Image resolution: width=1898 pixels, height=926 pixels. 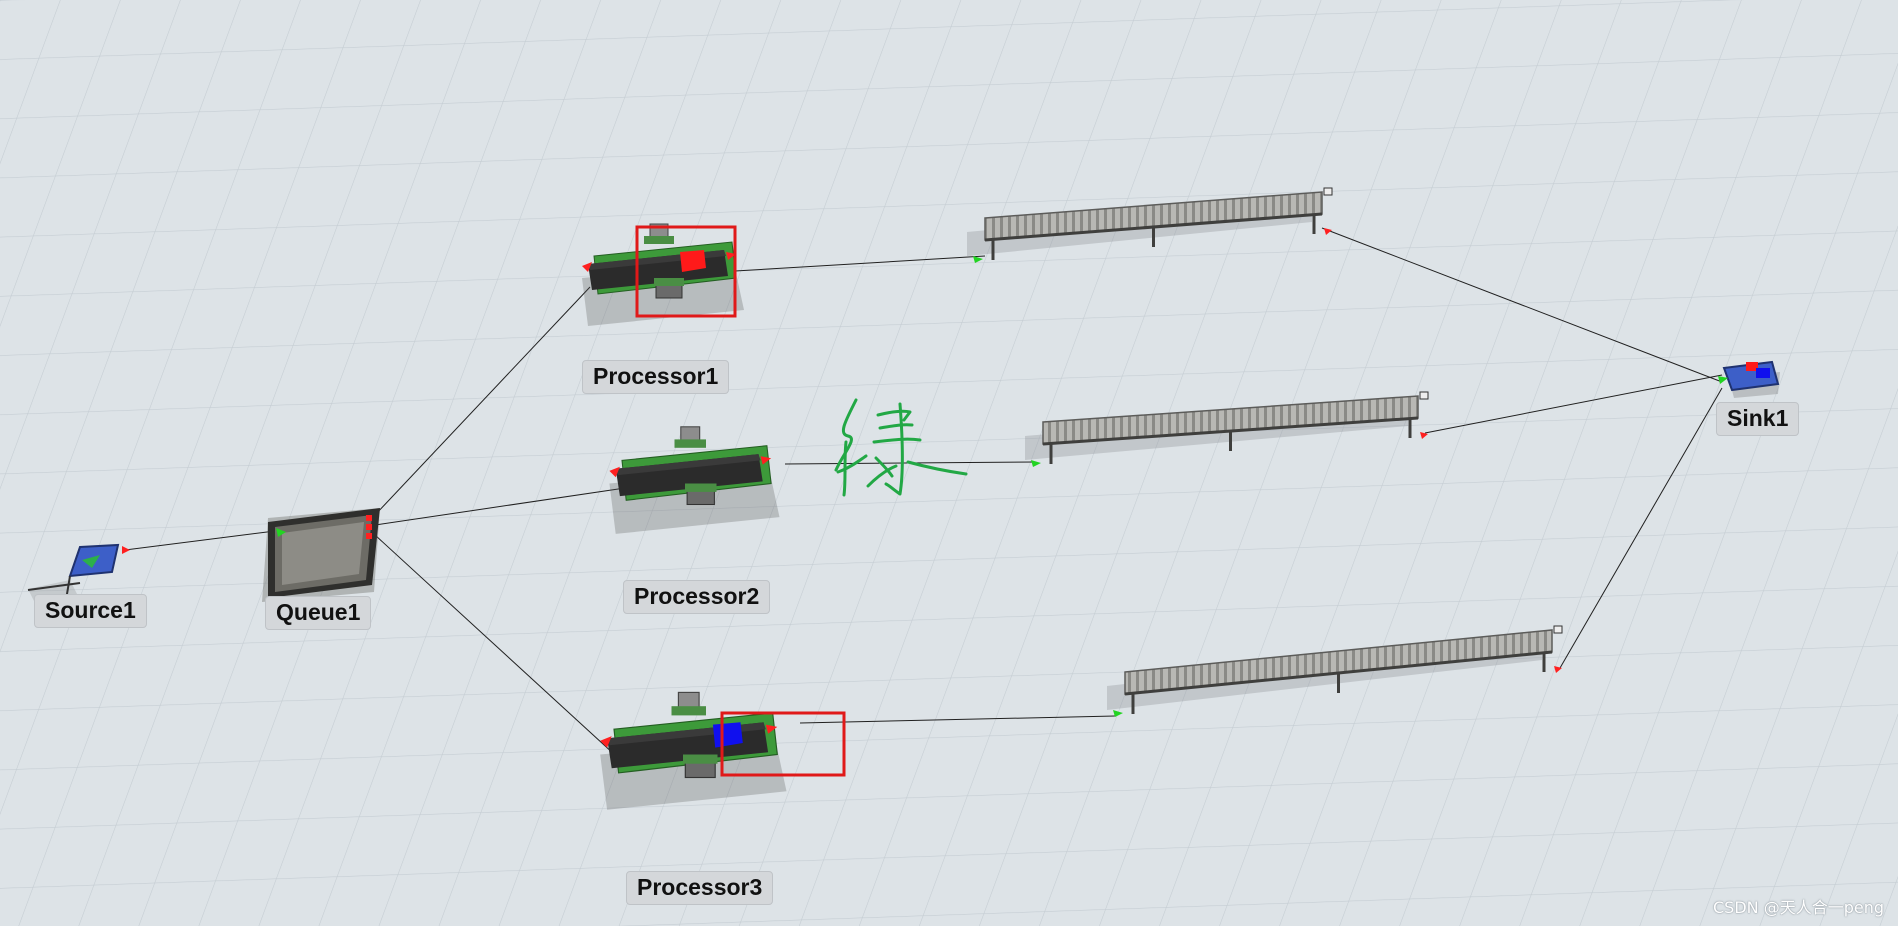 What do you see at coordinates (318, 613) in the screenshot?
I see `label-queue1: Queue1` at bounding box center [318, 613].